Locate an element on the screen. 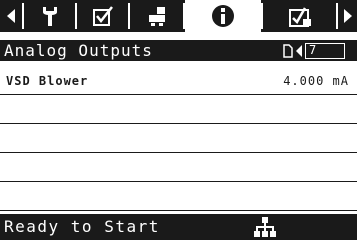 The height and width of the screenshot is (240, 357). wrench-icon is located at coordinates (49, 16).